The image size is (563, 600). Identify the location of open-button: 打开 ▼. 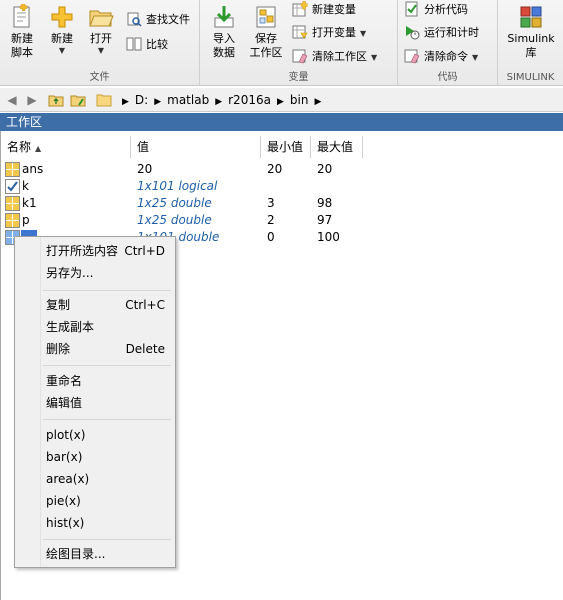
(101, 35).